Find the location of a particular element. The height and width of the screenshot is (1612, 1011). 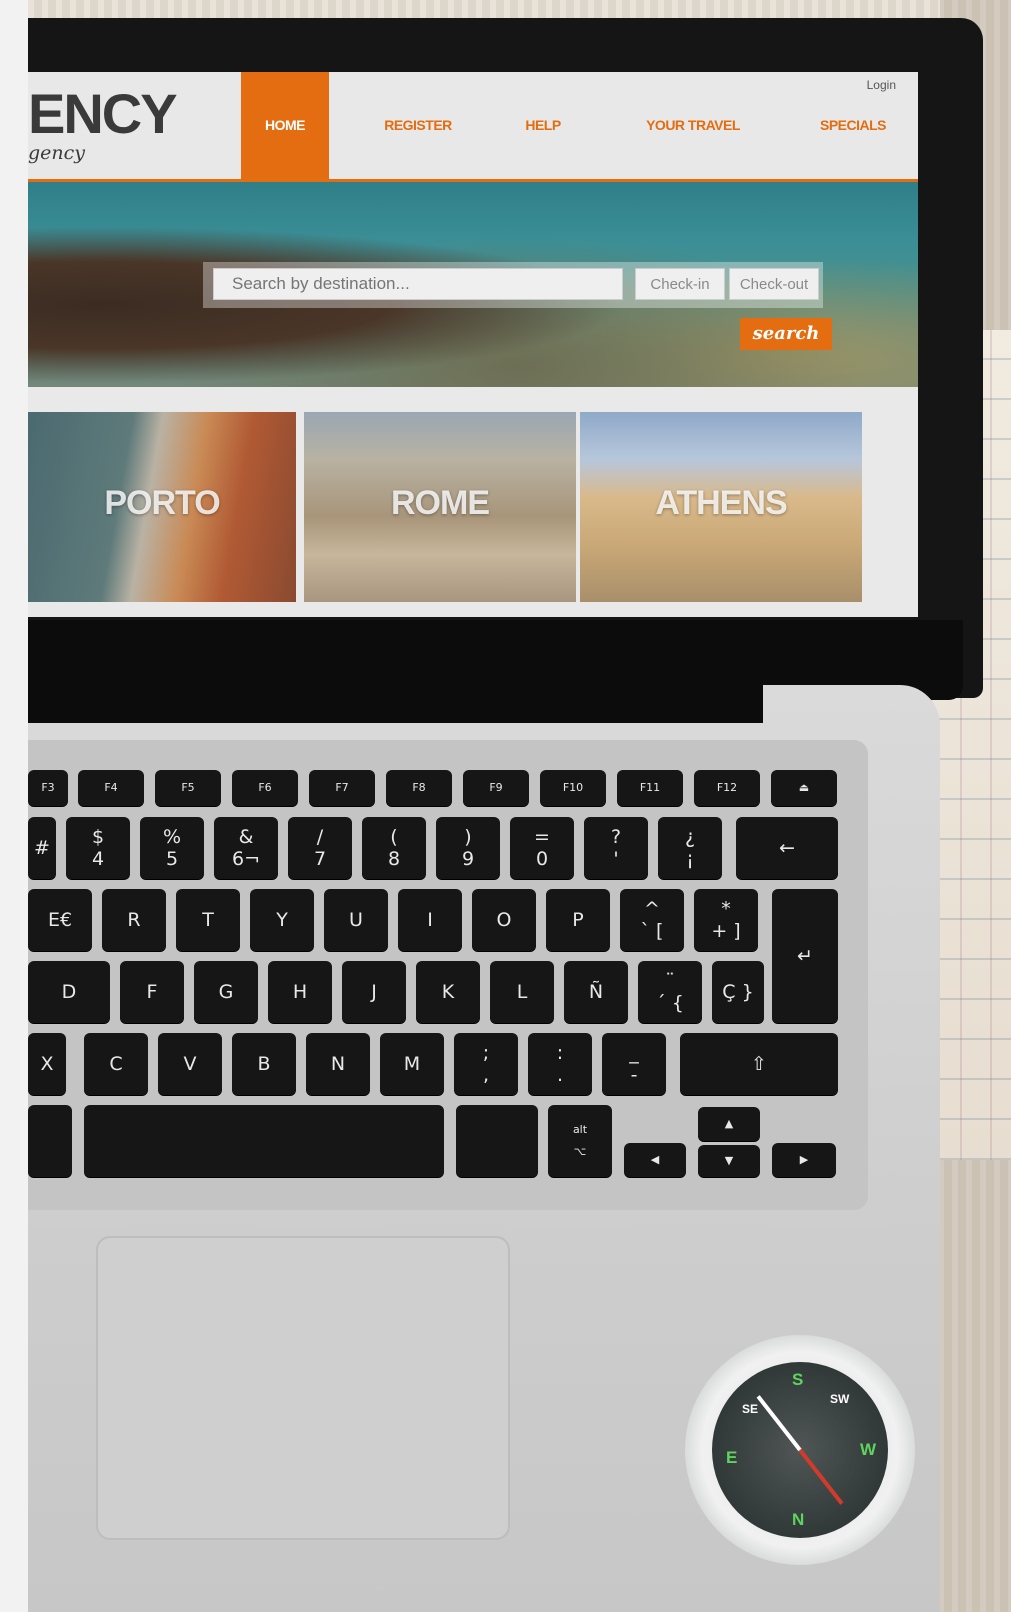

compass-face: S N E W SW SE is located at coordinates (800, 1450).